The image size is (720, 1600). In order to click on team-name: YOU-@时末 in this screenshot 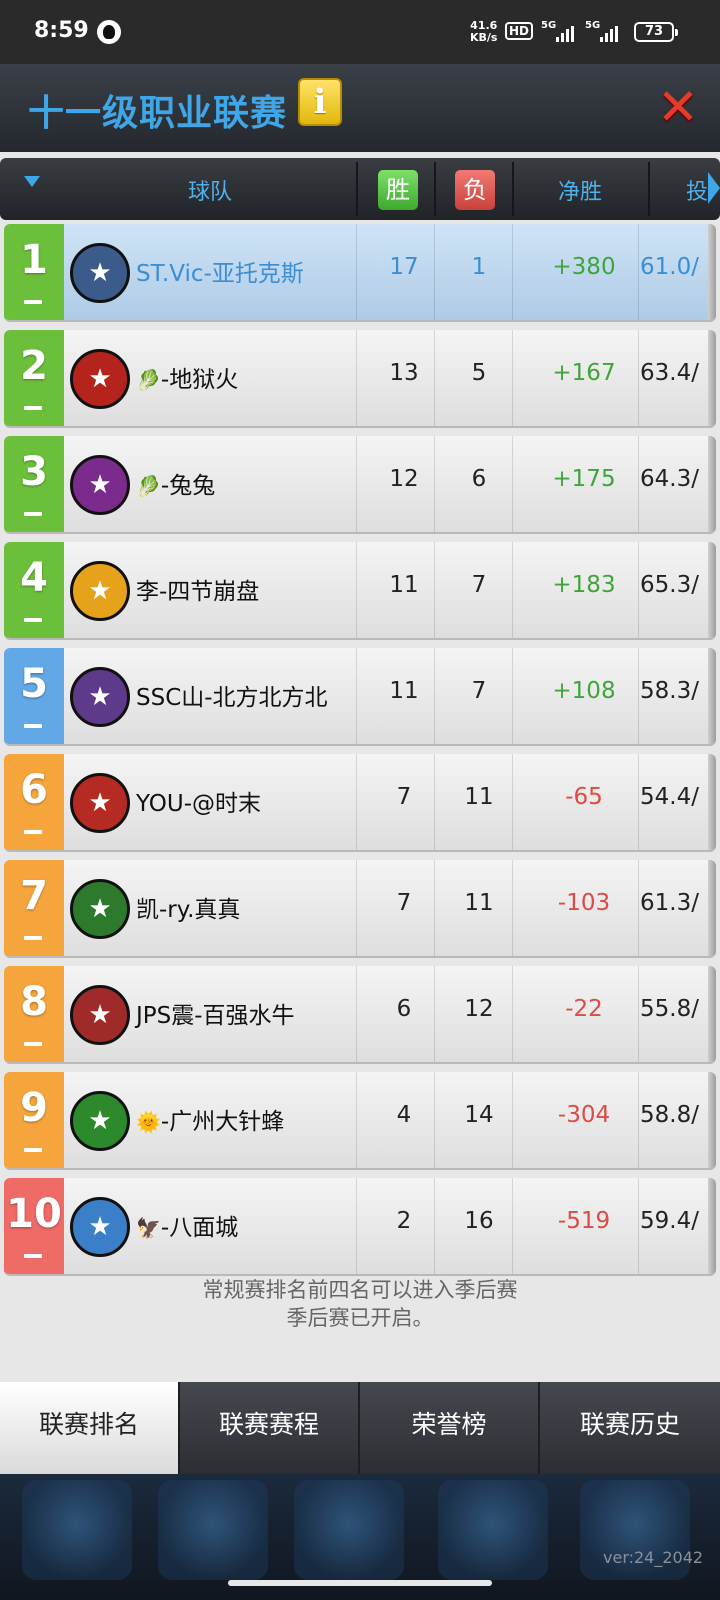, I will do `click(198, 801)`.